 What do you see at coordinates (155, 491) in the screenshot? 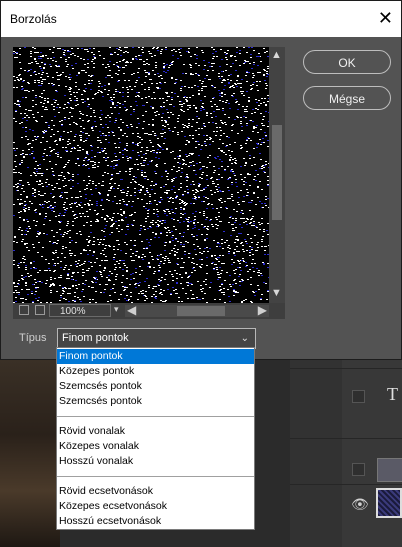
I see `dropdown-option-rovid-ecsetvonasok: Rövid ecsetvonások` at bounding box center [155, 491].